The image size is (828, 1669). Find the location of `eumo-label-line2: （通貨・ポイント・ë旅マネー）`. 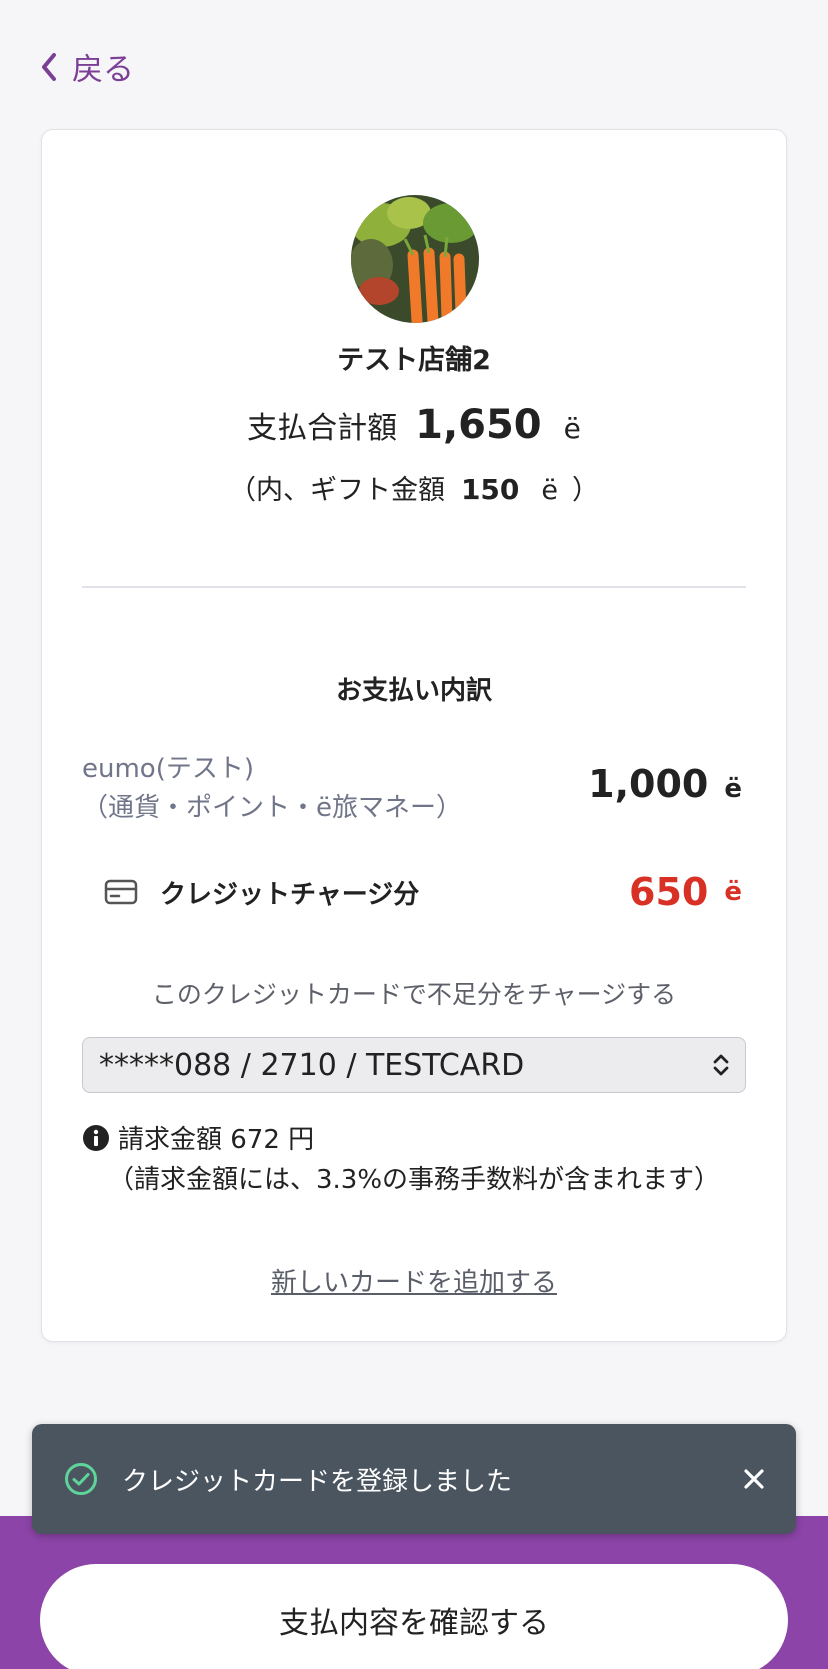

eumo-label-line2: （通貨・ポイント・ë旅マネー） is located at coordinates (272, 808).